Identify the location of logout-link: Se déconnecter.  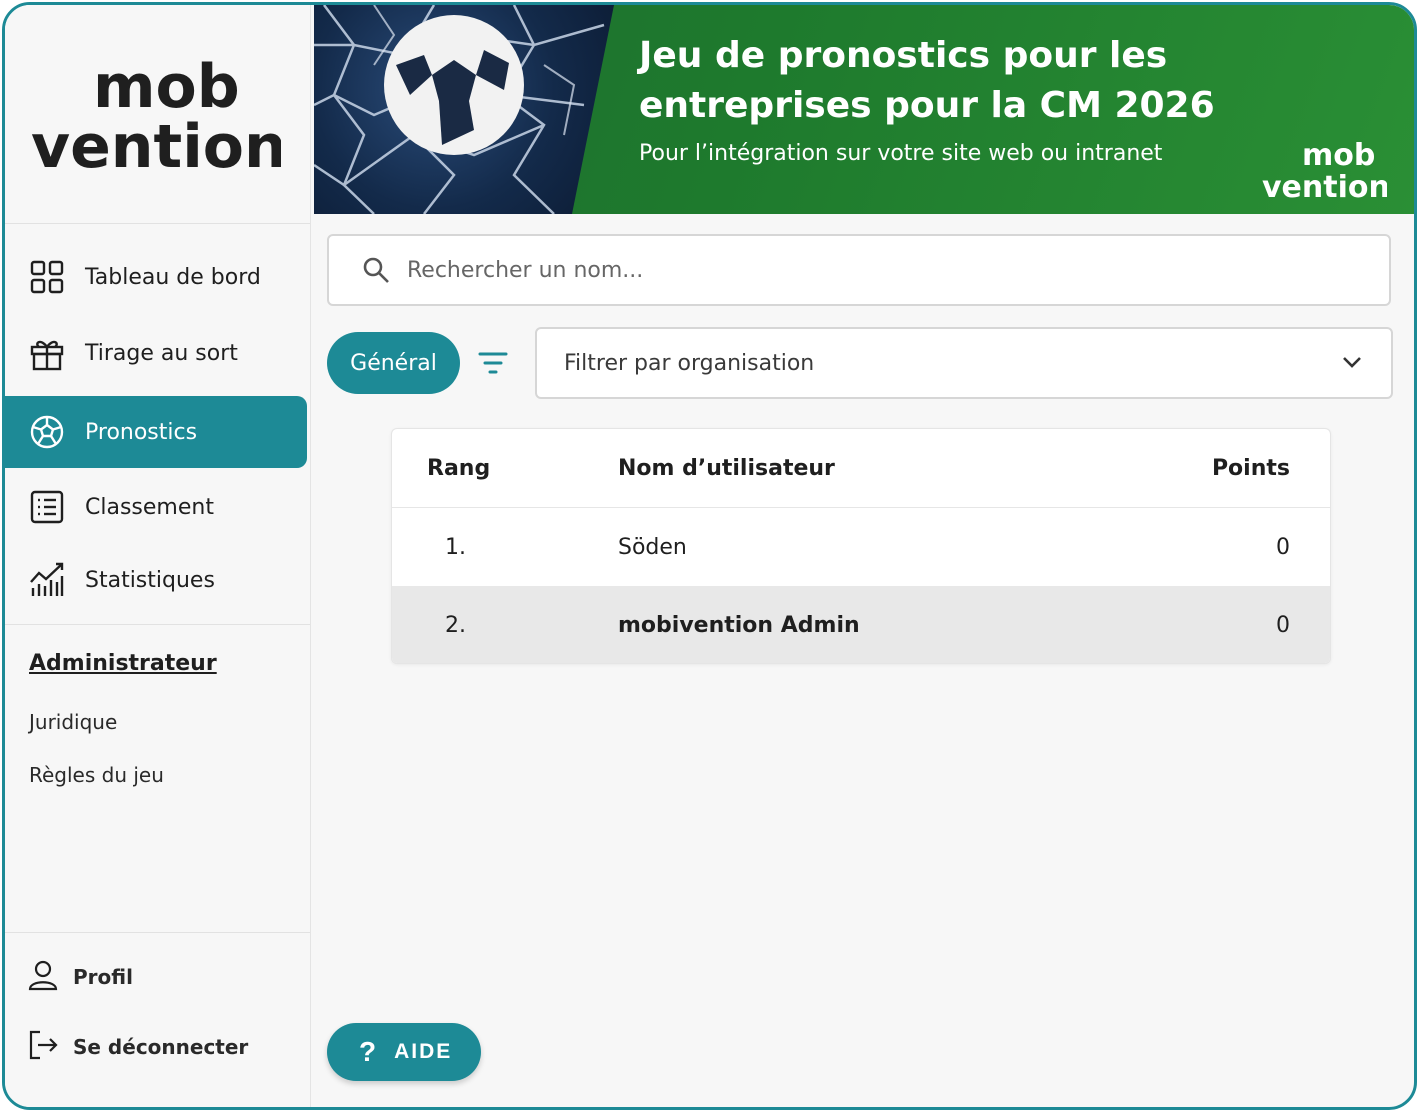
(137, 1047).